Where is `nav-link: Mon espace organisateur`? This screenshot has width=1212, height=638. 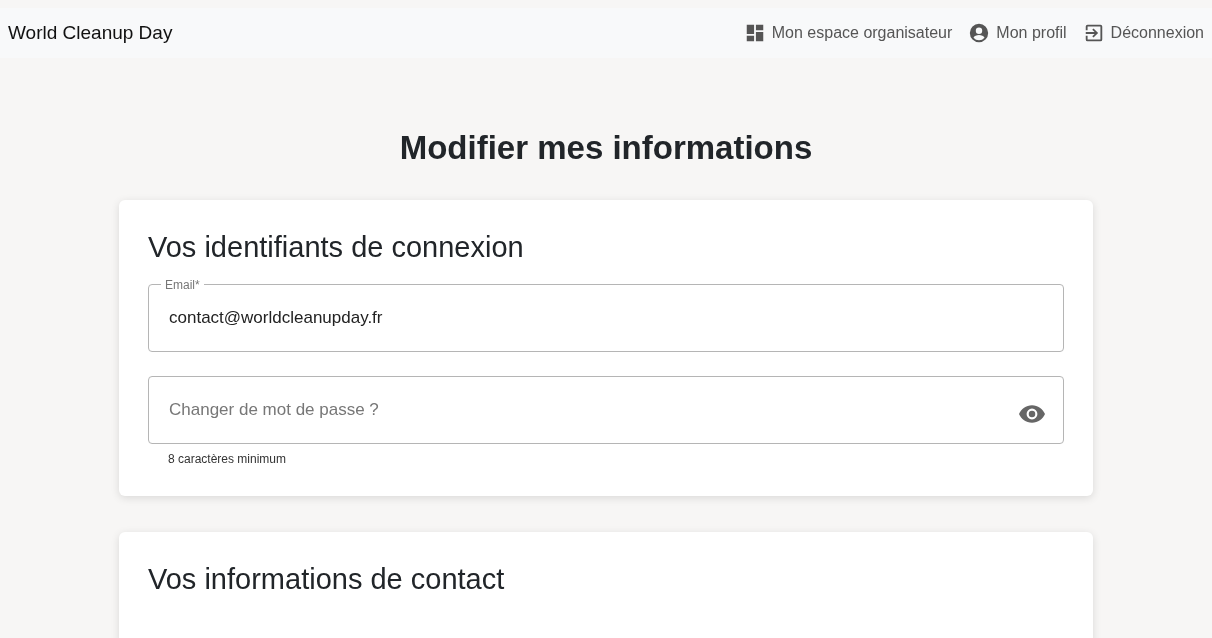
nav-link: Mon espace organisateur is located at coordinates (848, 33).